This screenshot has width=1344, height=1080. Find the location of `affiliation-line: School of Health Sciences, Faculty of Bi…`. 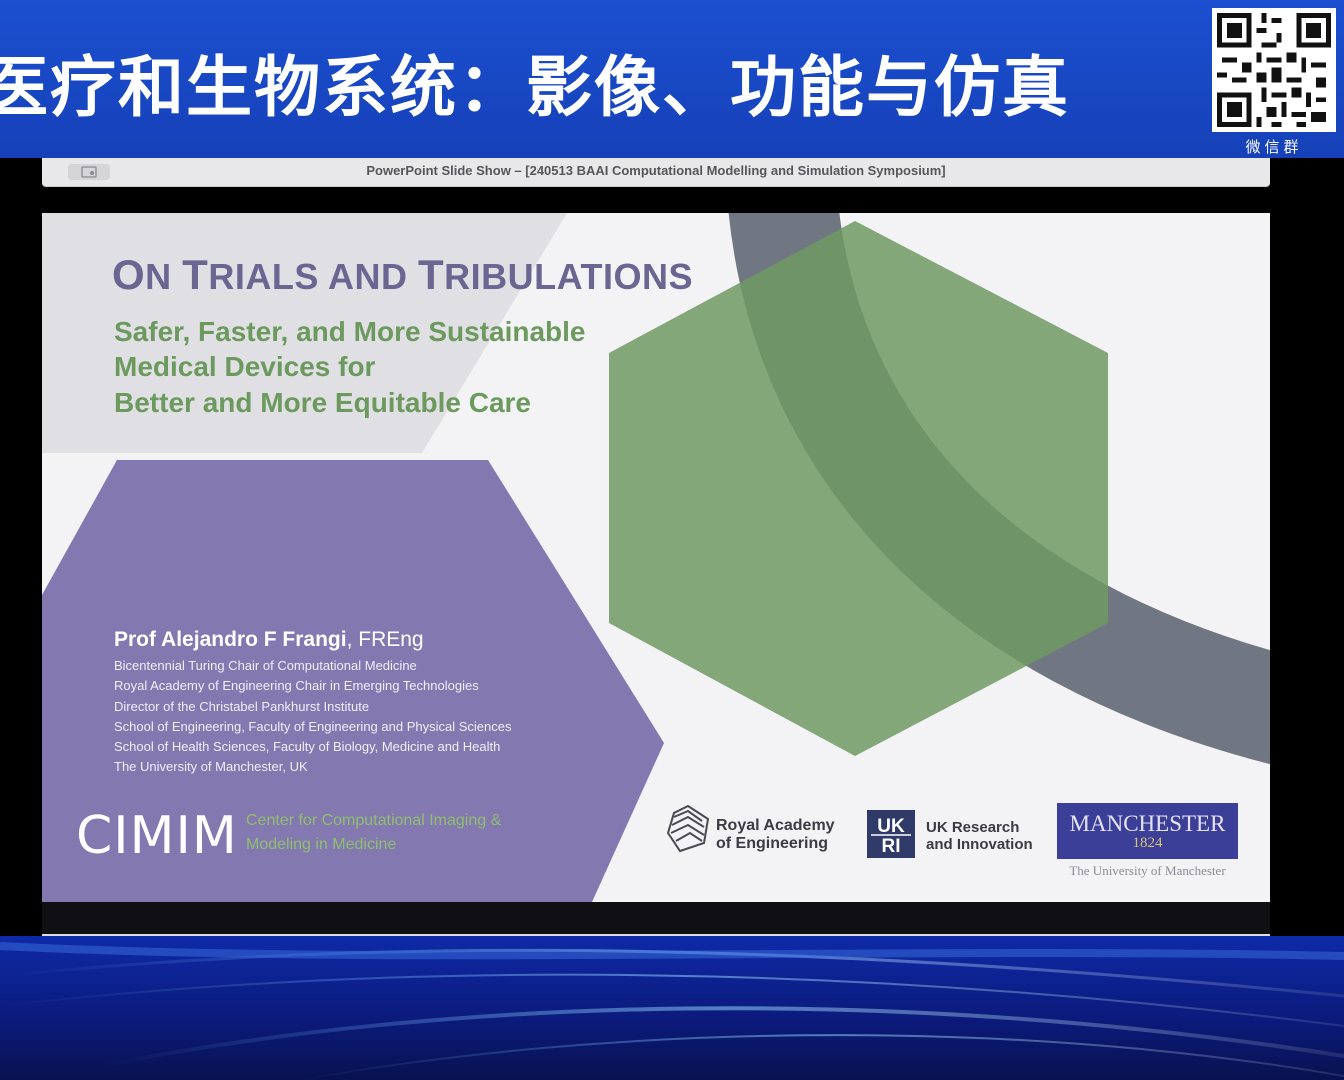

affiliation-line: School of Health Sciences, Faculty of Bi… is located at coordinates (307, 746).